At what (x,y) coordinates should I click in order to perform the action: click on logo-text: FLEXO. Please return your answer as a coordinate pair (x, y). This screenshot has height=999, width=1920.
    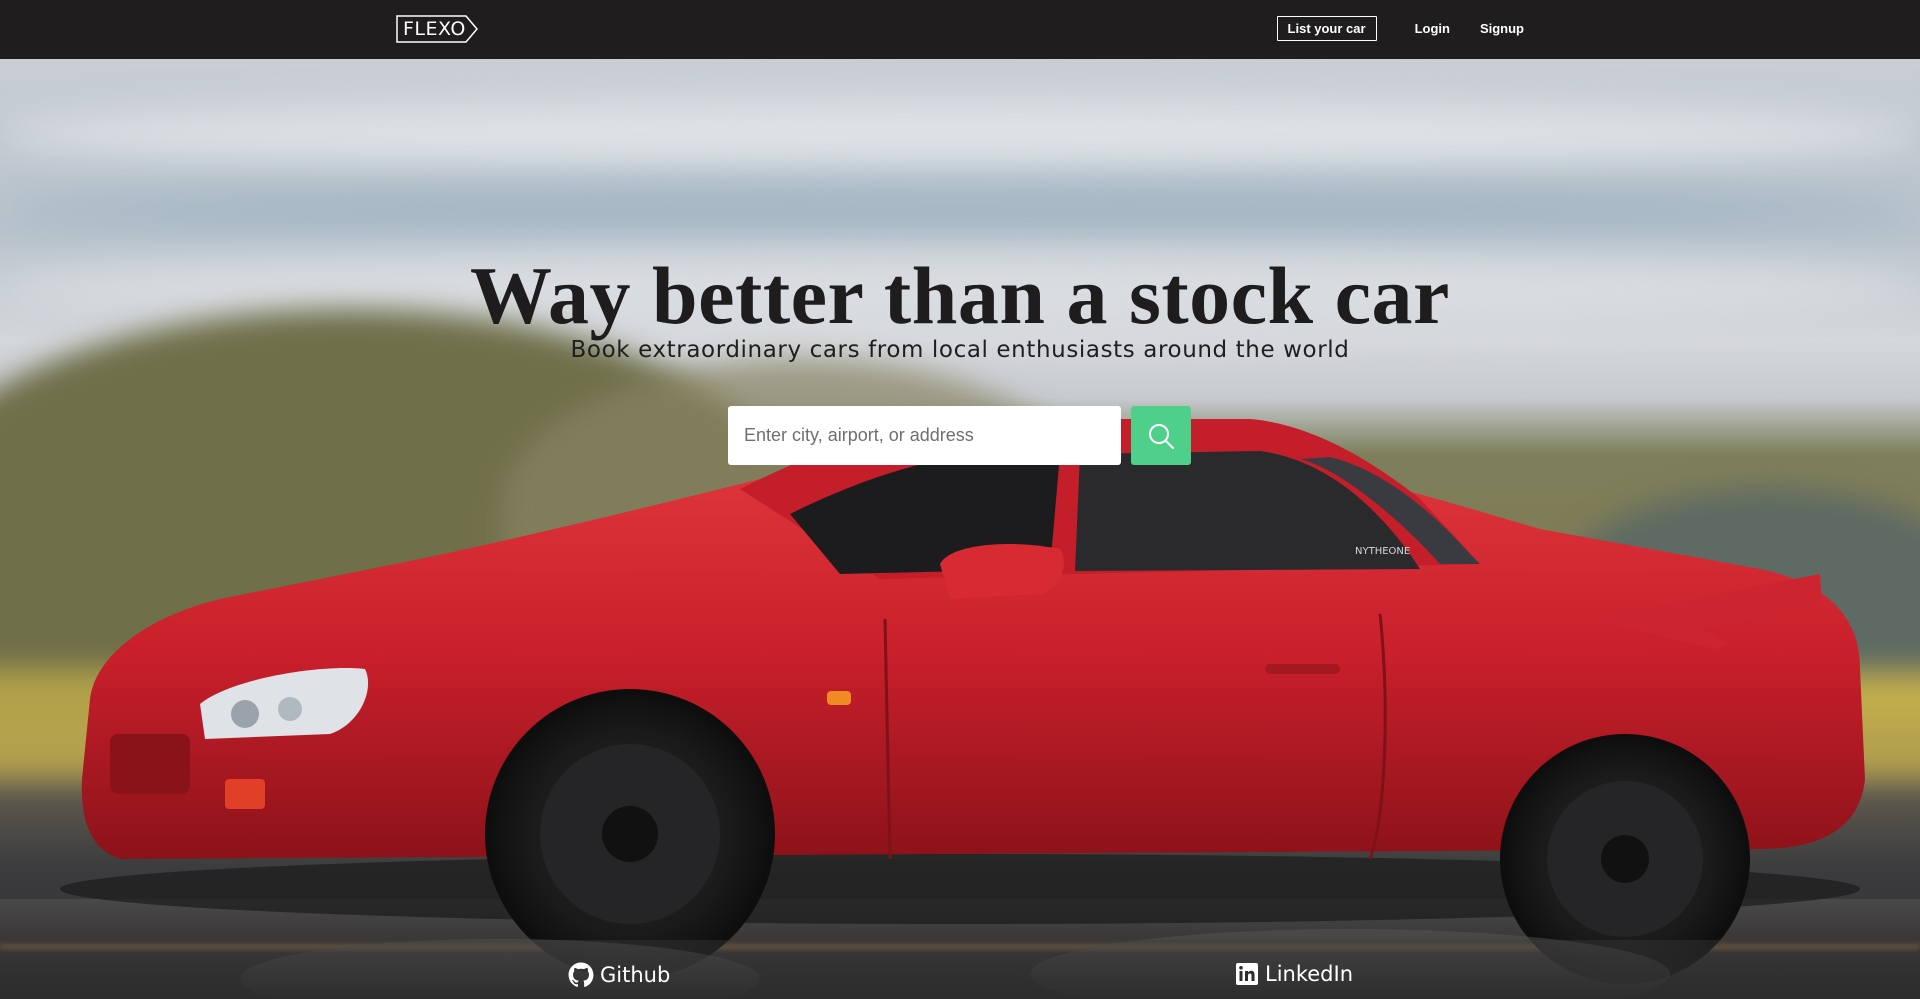
    Looking at the image, I should click on (434, 29).